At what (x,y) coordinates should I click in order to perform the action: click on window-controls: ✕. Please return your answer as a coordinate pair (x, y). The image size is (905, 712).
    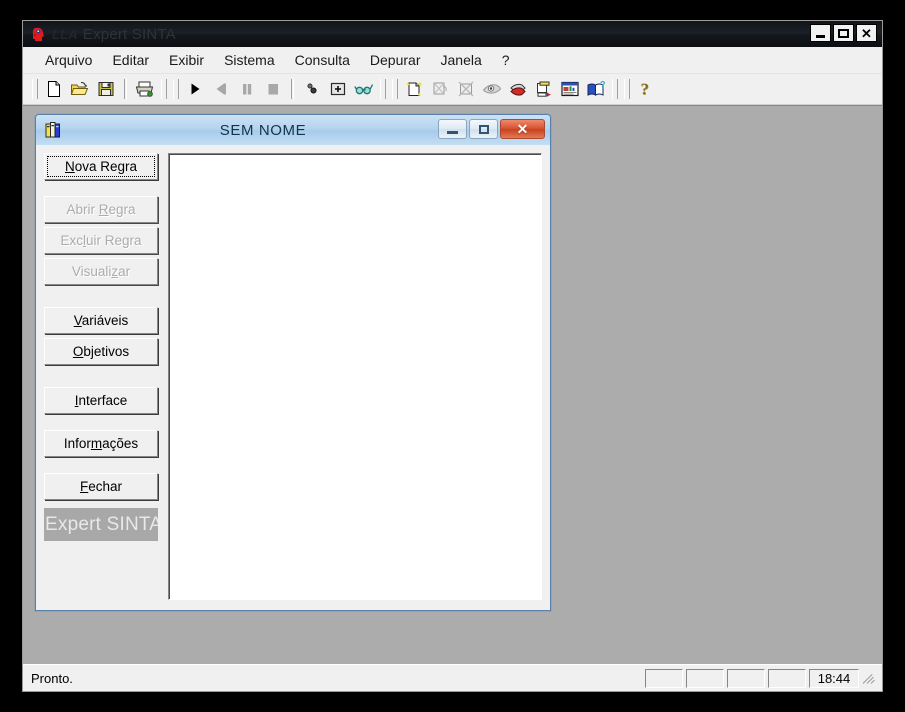
    Looking at the image, I should click on (843, 33).